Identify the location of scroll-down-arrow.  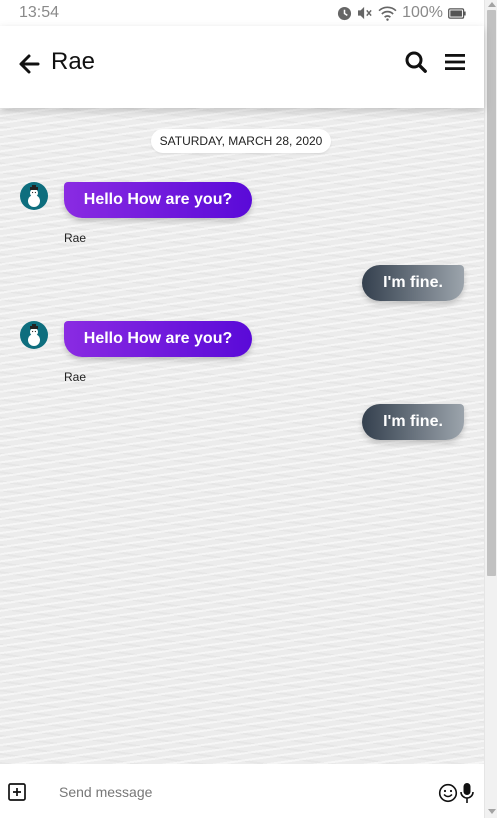
(492, 811).